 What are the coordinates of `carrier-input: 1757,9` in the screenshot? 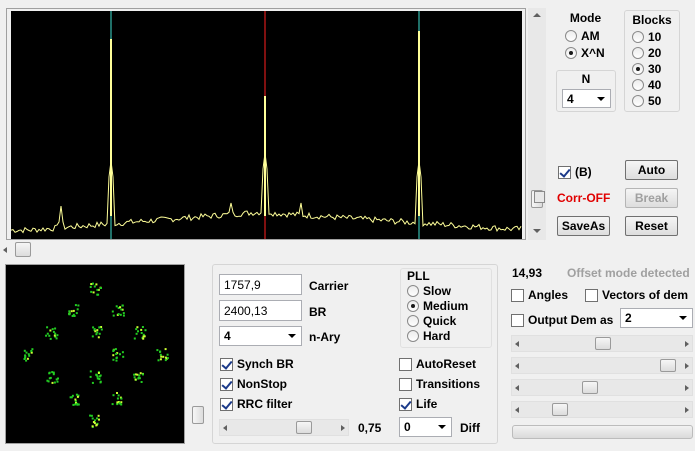 It's located at (260, 284).